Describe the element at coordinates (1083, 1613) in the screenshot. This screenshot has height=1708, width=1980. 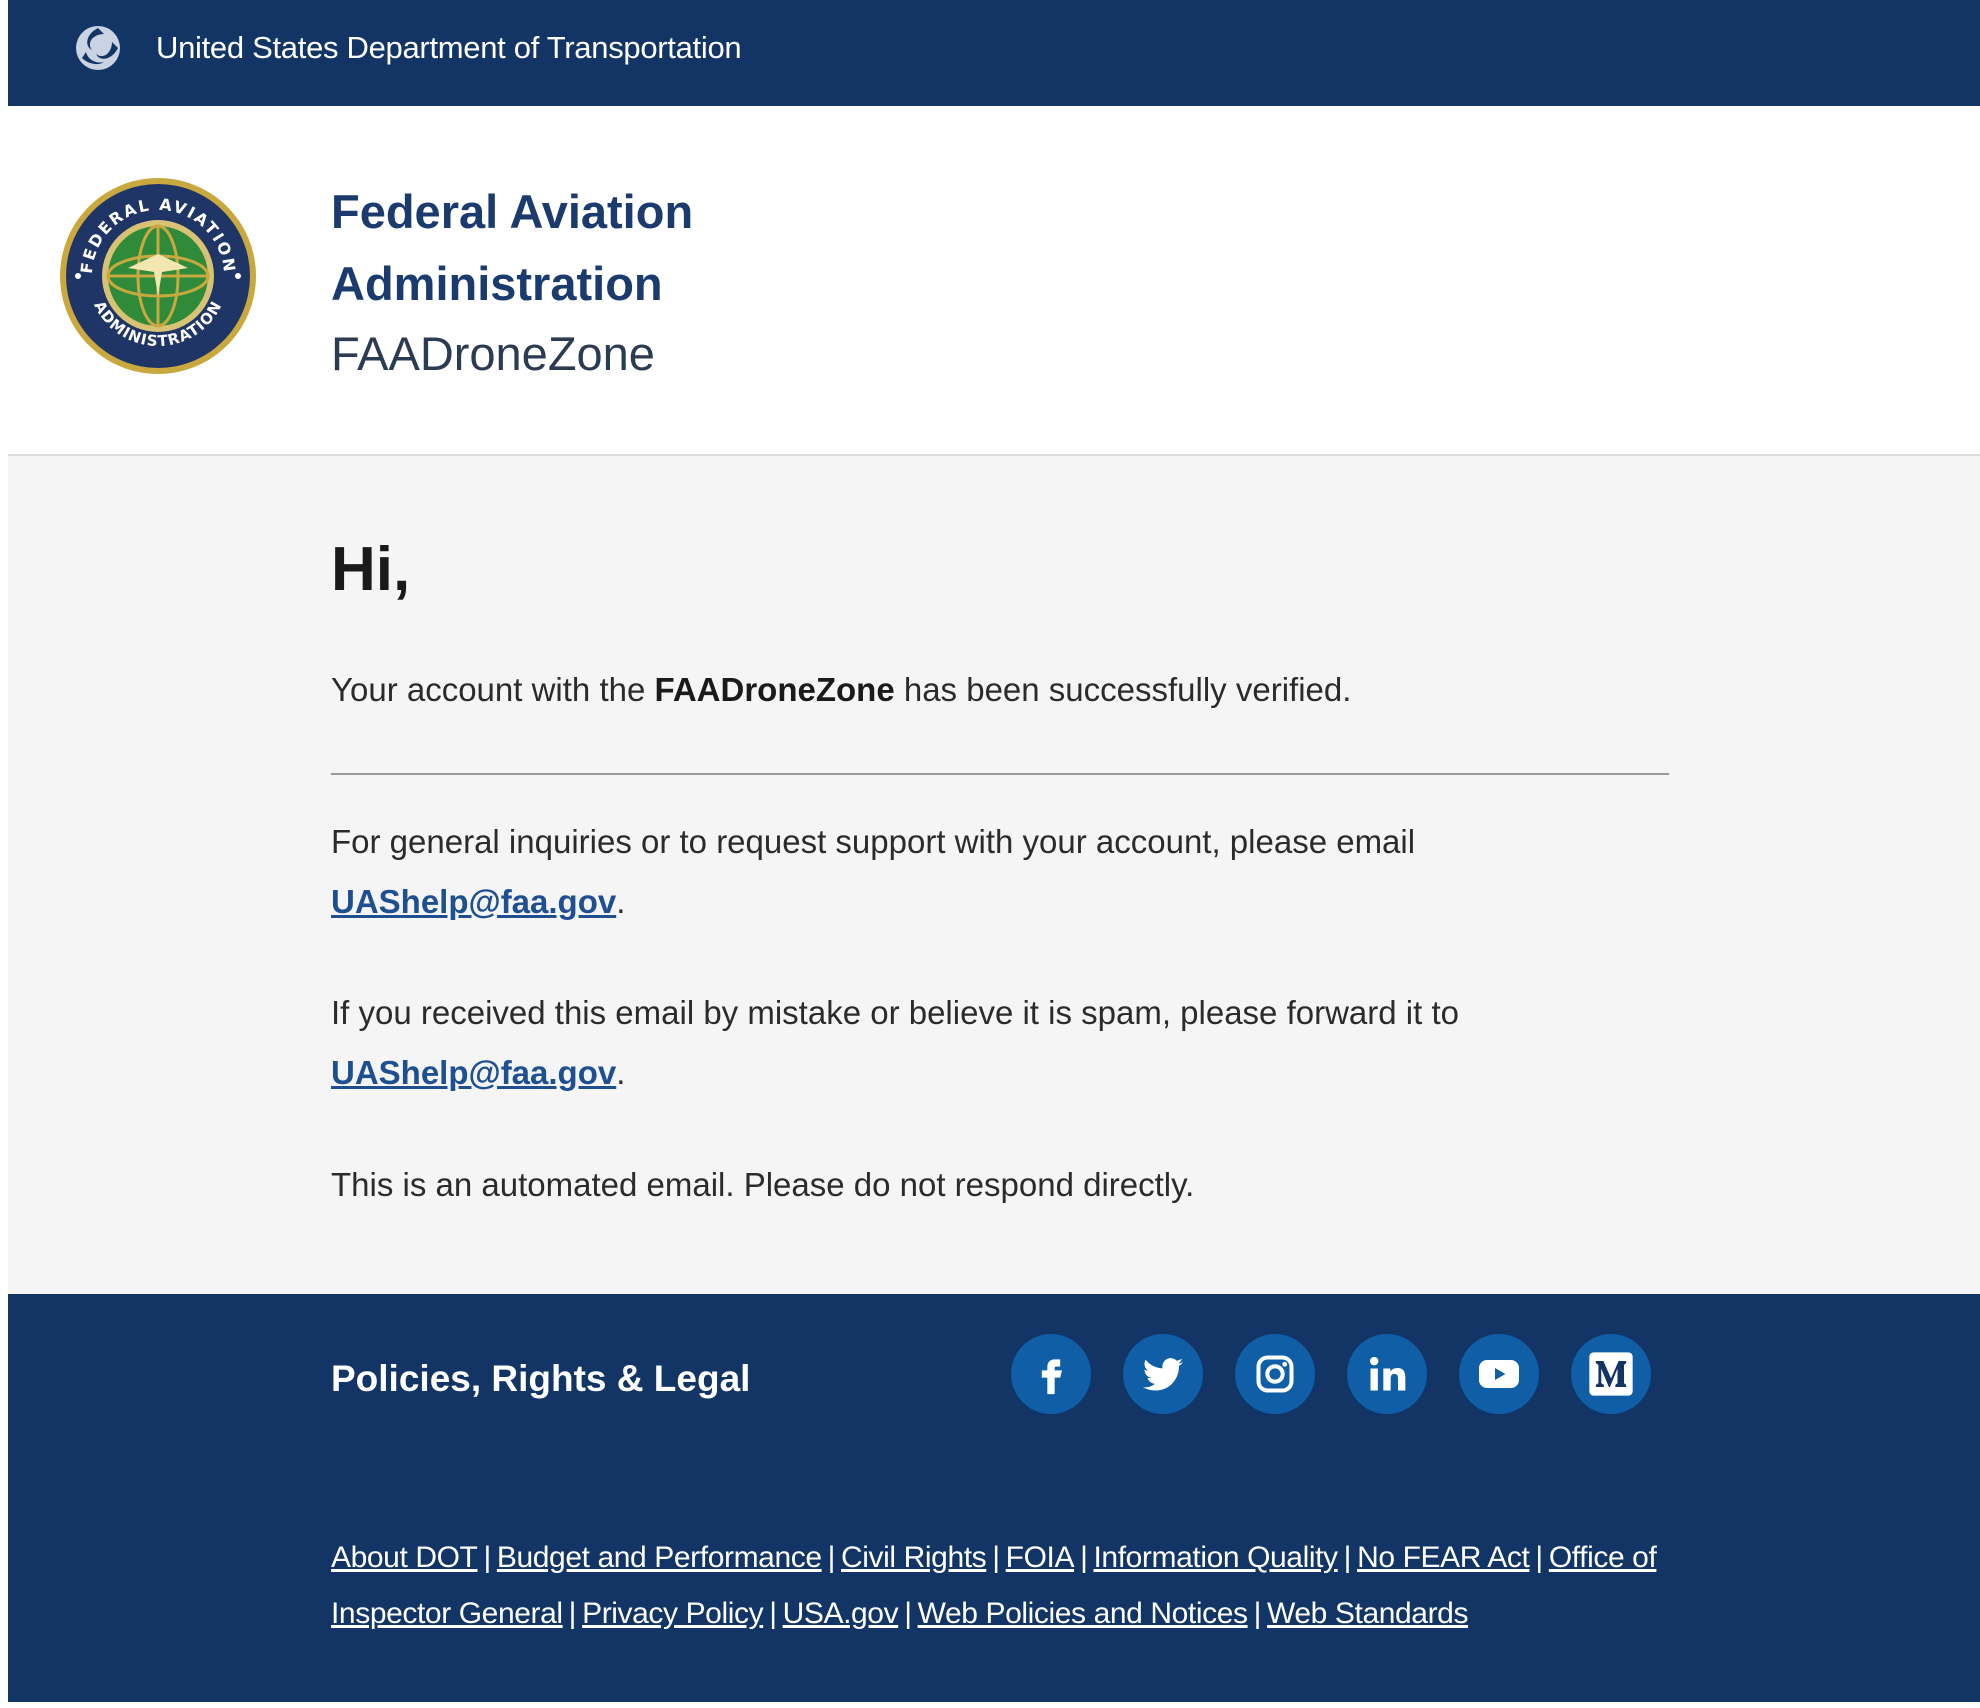
I see `footer-link-web-policies: Web Policies and Notices` at that location.